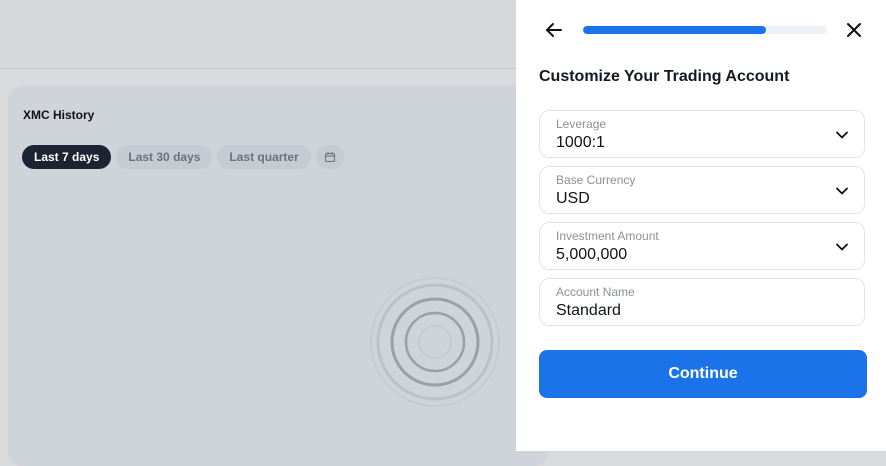 This screenshot has height=466, width=886. What do you see at coordinates (702, 190) in the screenshot?
I see `base-currency-select: Base Currency USD` at bounding box center [702, 190].